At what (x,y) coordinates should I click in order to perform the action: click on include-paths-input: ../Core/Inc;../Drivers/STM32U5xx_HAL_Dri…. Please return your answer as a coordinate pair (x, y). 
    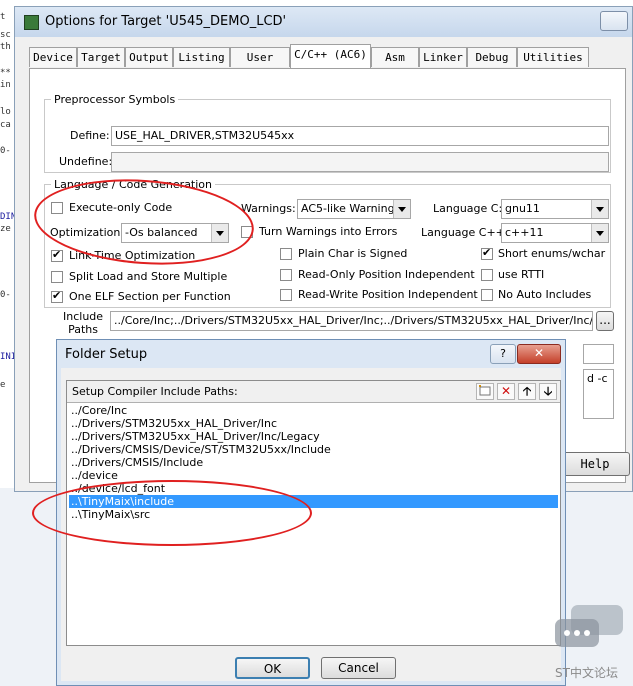
    Looking at the image, I should click on (351, 321).